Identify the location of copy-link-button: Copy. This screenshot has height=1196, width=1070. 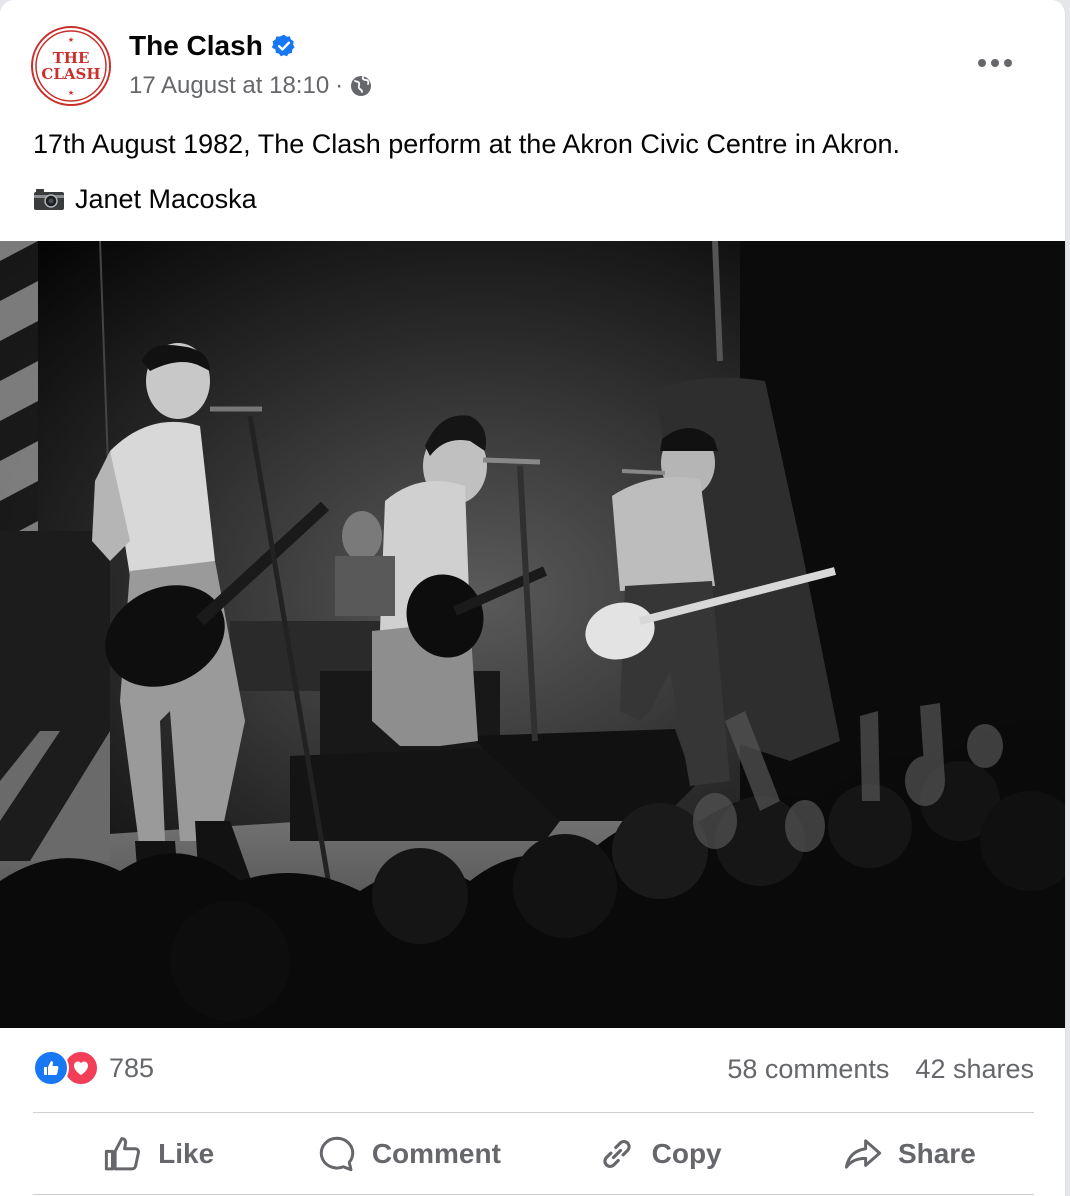
(659, 1154).